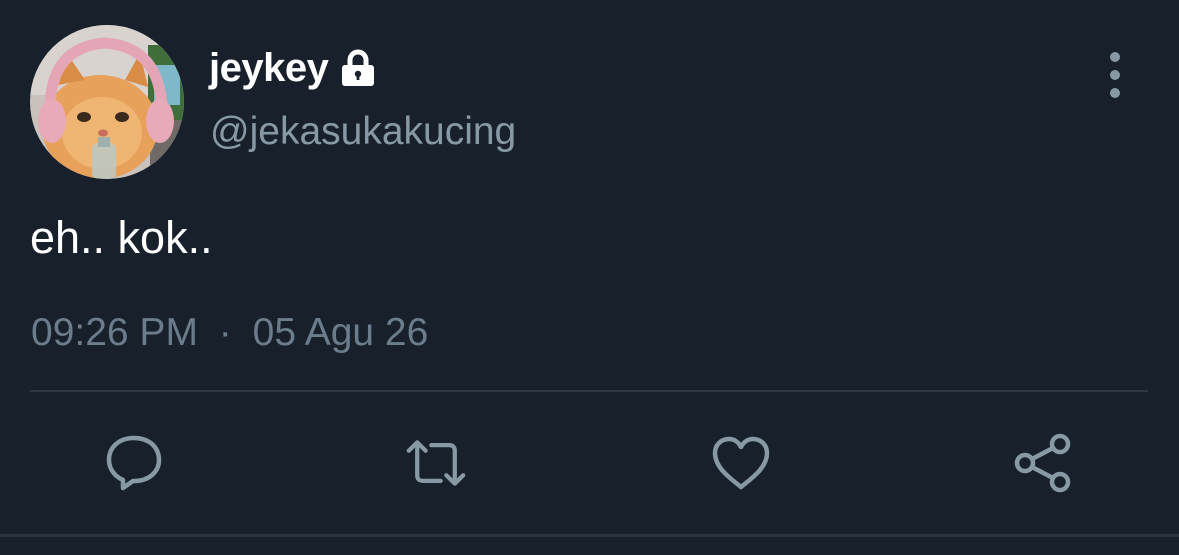 This screenshot has width=1179, height=555. I want to click on retweet-button, so click(436, 463).